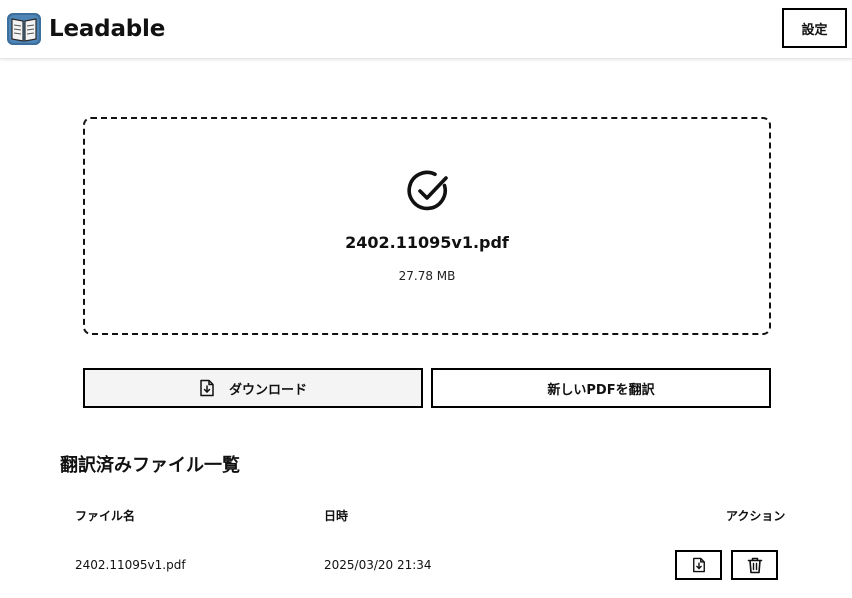  Describe the element at coordinates (814, 28) in the screenshot. I see `settings-button: 設定` at that location.